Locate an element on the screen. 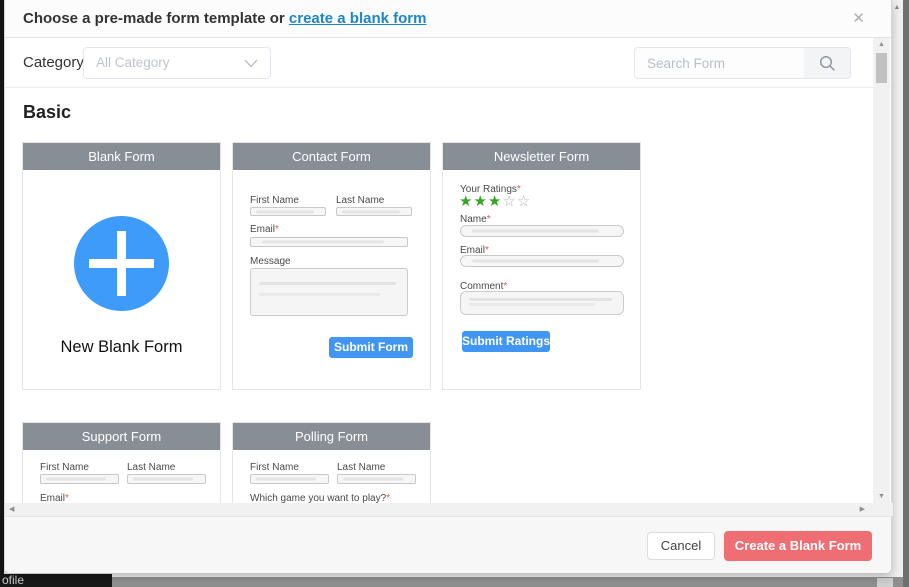 The width and height of the screenshot is (909, 587). star-rating: ★★★☆☆ is located at coordinates (495, 201).